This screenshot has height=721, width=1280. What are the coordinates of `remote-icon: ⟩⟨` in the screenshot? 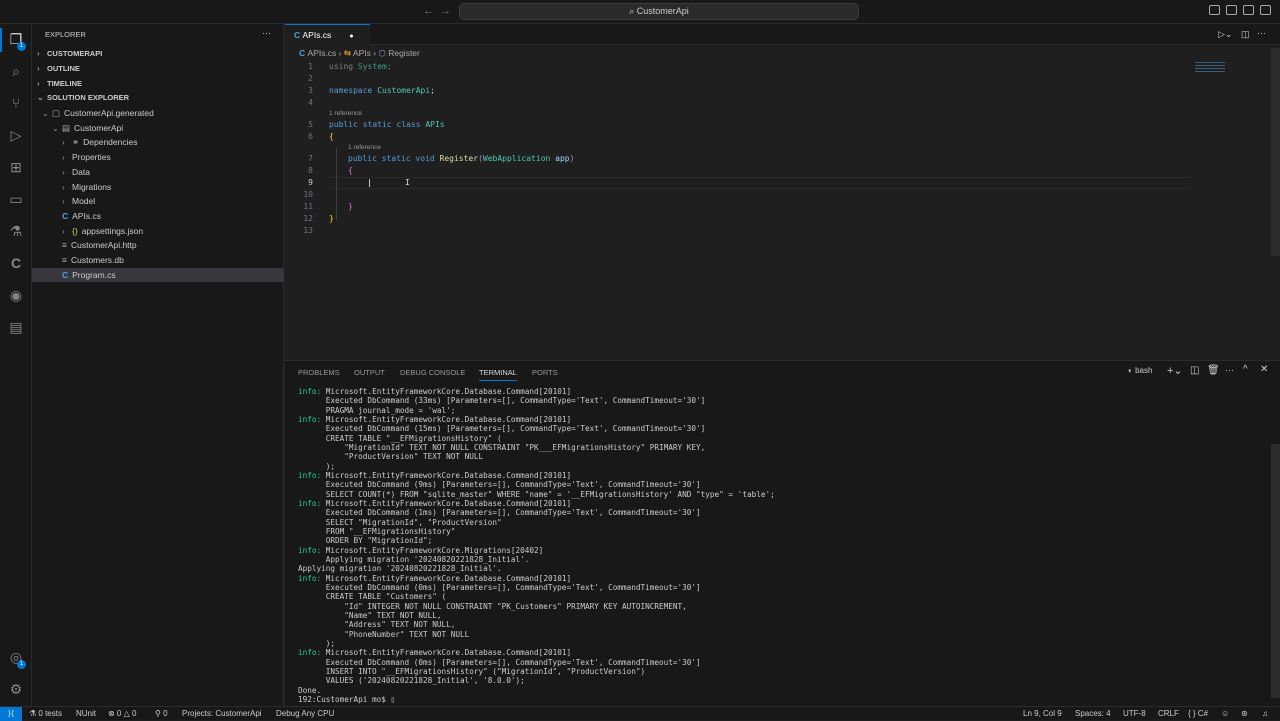 It's located at (11, 714).